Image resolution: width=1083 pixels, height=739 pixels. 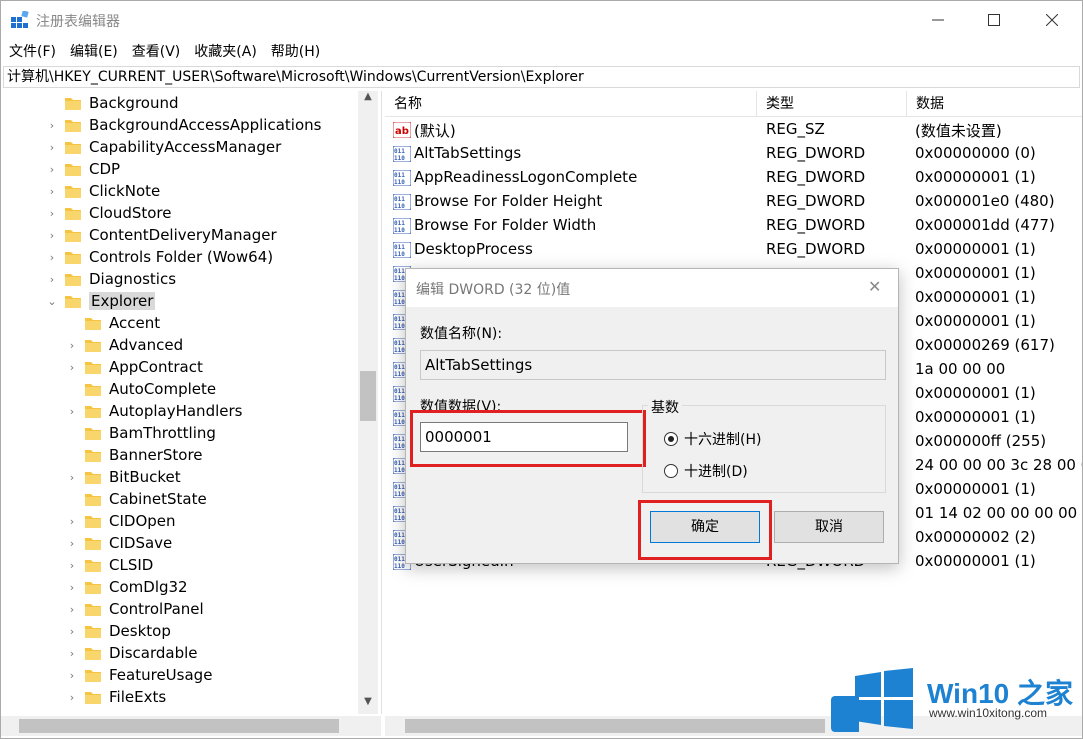 I want to click on value-type: REG_DWORD, so click(x=816, y=201).